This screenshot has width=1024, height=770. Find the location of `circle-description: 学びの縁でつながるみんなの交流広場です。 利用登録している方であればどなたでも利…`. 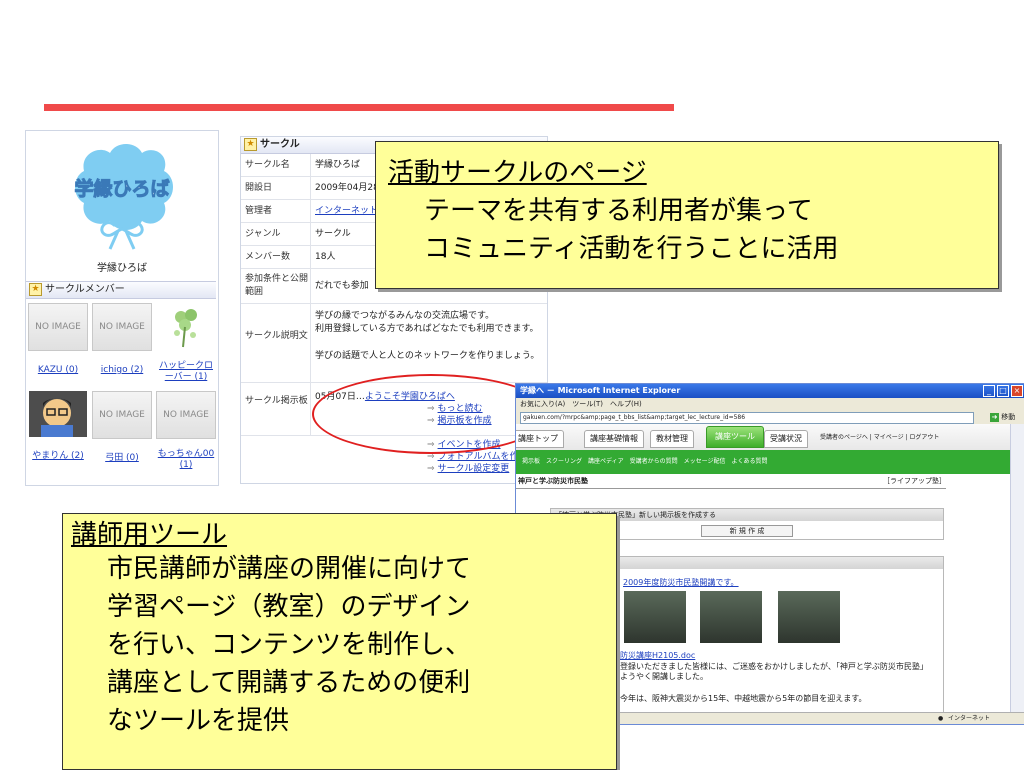

circle-description: 学びの縁でつながるみんなの交流広場です。 利用登録している方であればどなたでも利… is located at coordinates (427, 336).